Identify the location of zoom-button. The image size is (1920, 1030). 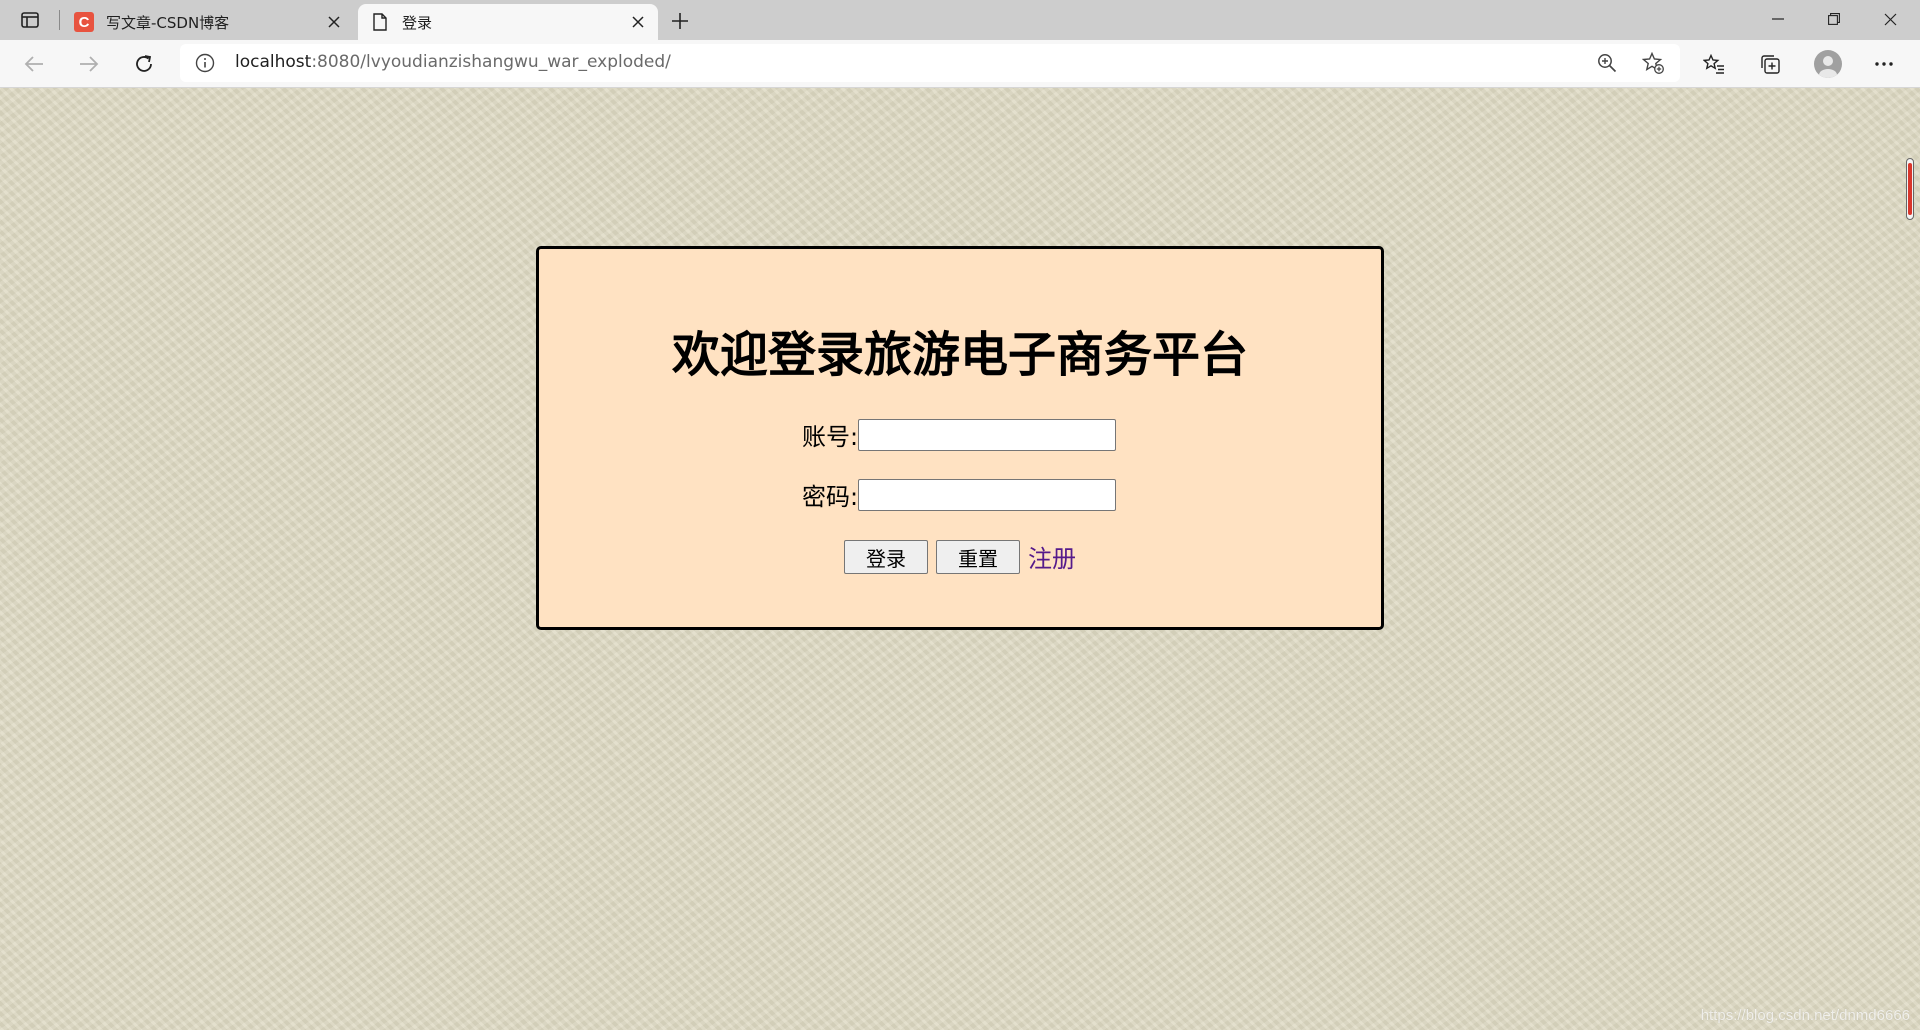
(1607, 63).